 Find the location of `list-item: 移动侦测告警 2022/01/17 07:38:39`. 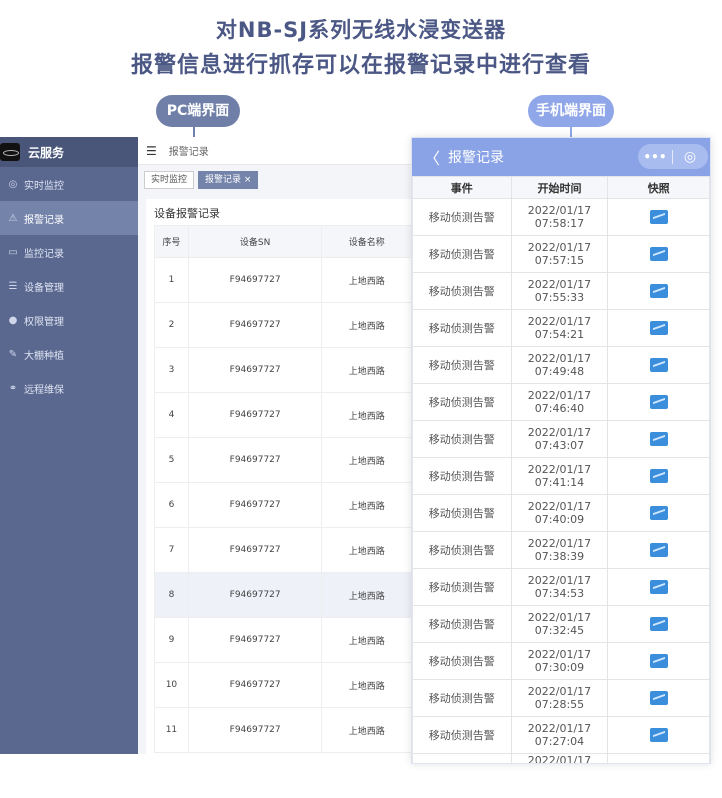

list-item: 移动侦测告警 2022/01/17 07:38:39 is located at coordinates (561, 550).